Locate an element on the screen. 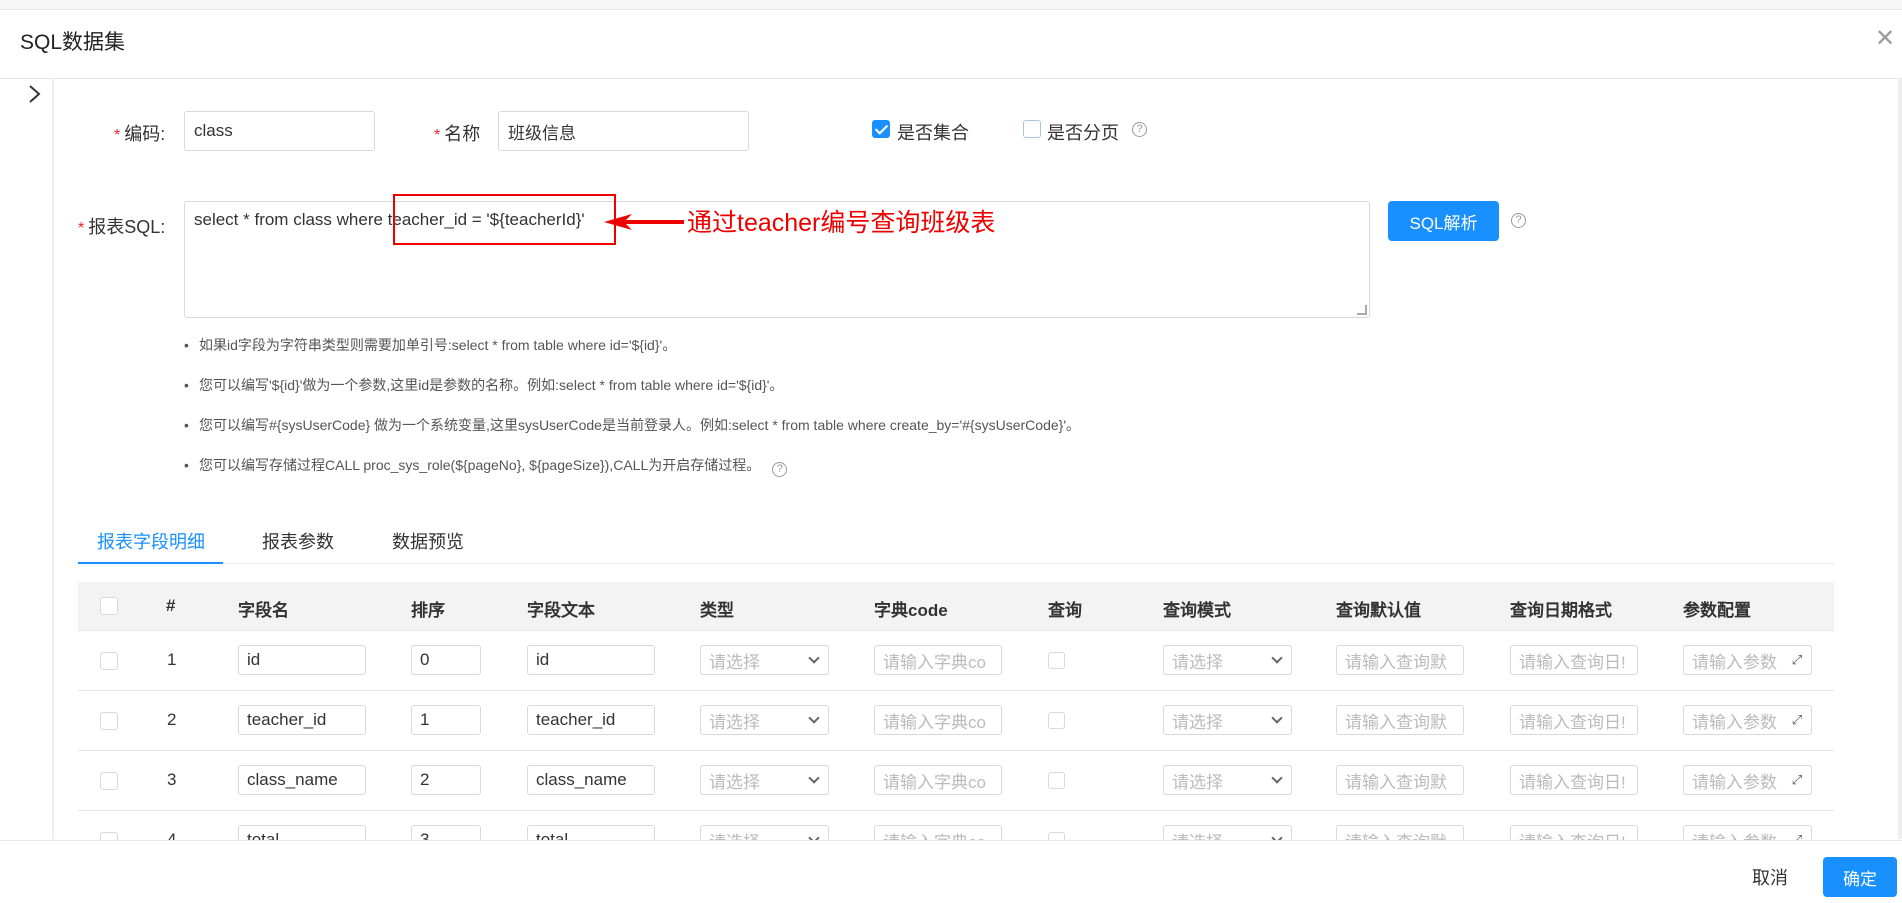 Image resolution: width=1902 pixels, height=903 pixels. order-input: 0 is located at coordinates (446, 660).